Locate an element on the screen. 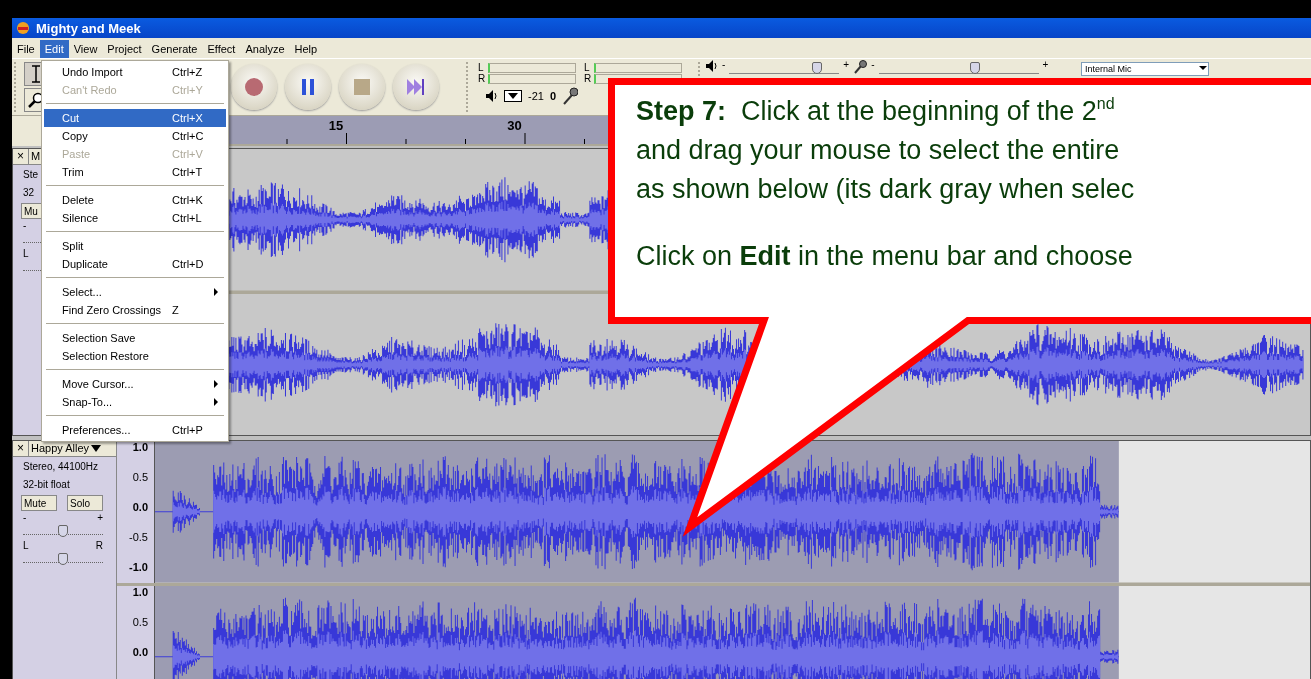 This screenshot has height=679, width=1311. input-source-dropdown: Internal Mic is located at coordinates (1145, 69).